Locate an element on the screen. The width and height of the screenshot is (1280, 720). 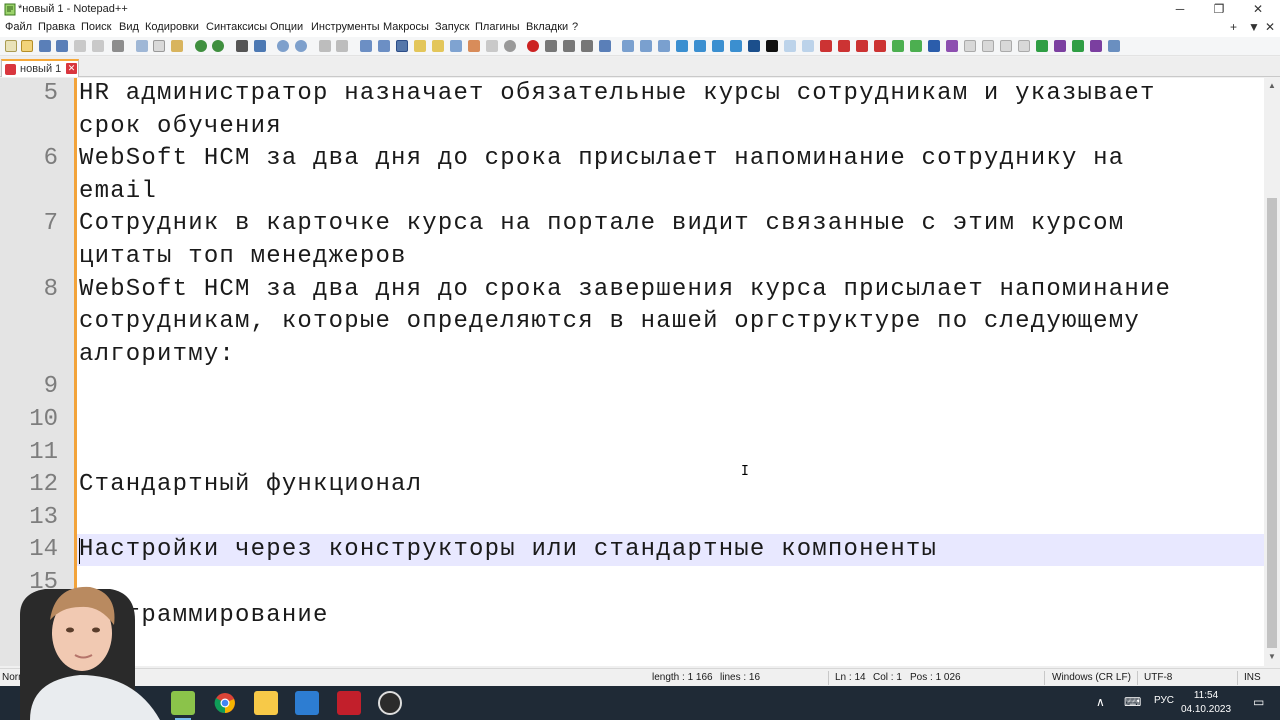
code-line: срок обучения is located at coordinates (180, 127).